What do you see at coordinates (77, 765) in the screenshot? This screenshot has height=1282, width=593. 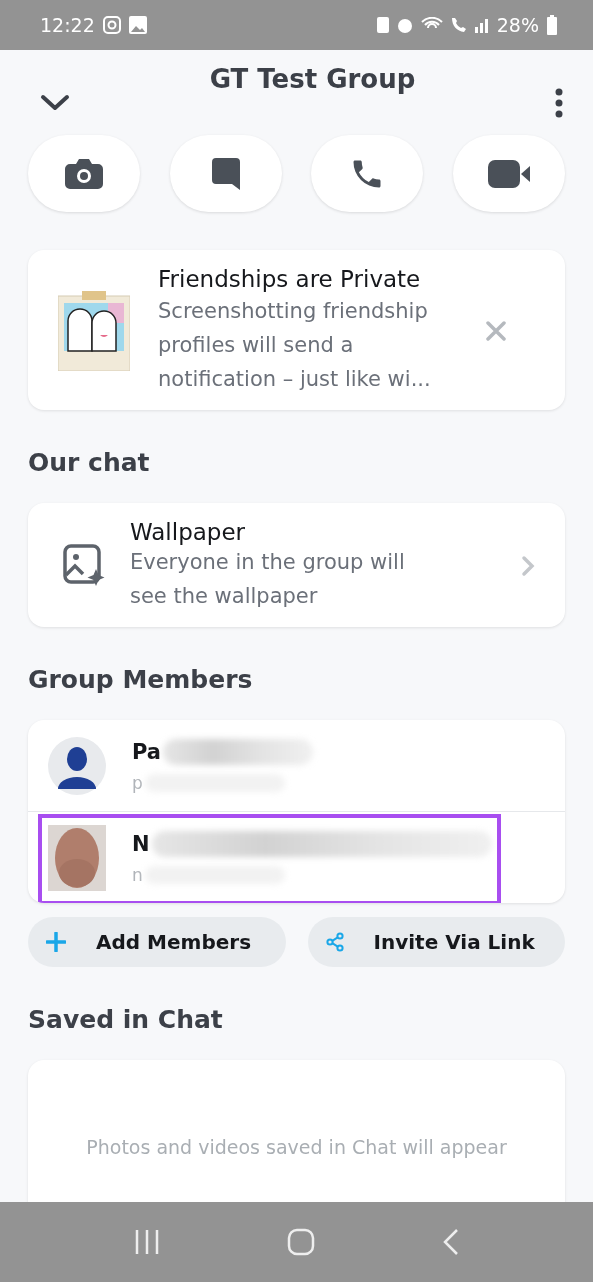 I see `avatar-silhouette-icon` at bounding box center [77, 765].